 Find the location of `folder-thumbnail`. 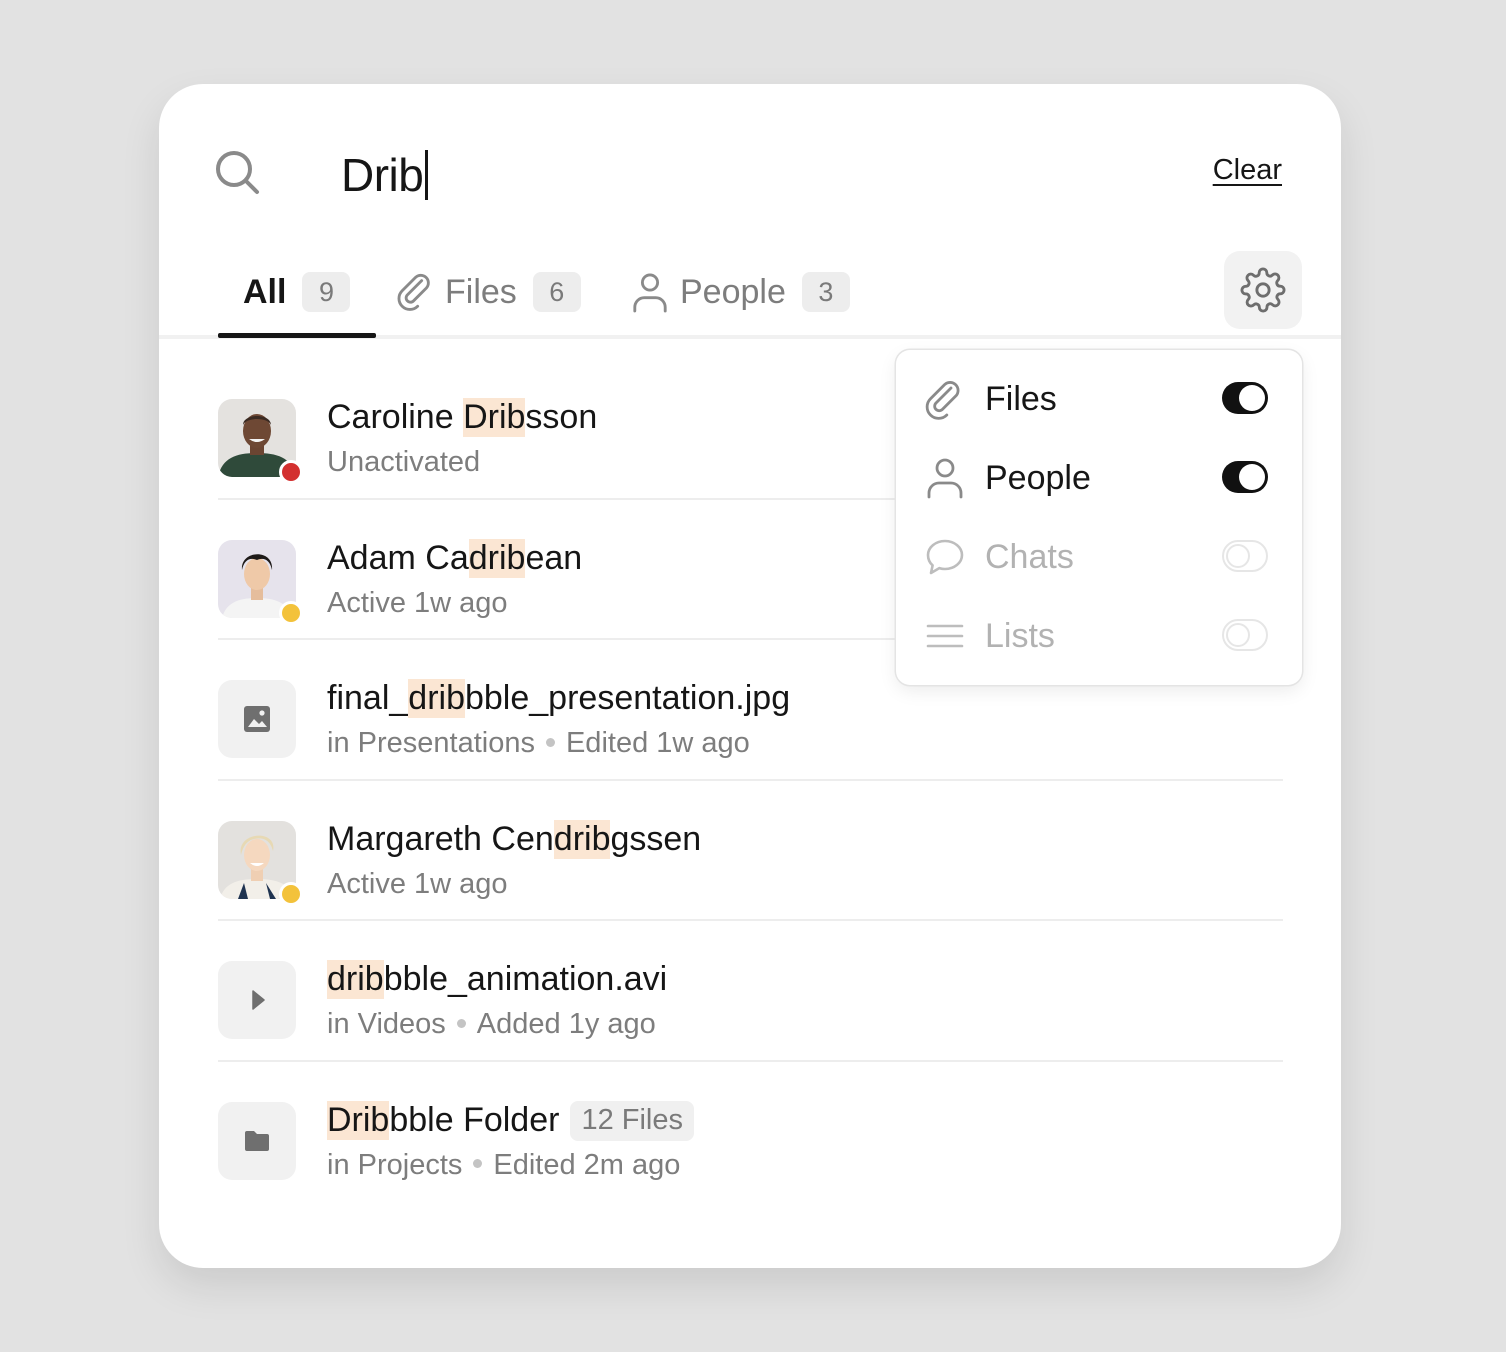

folder-thumbnail is located at coordinates (257, 1140).